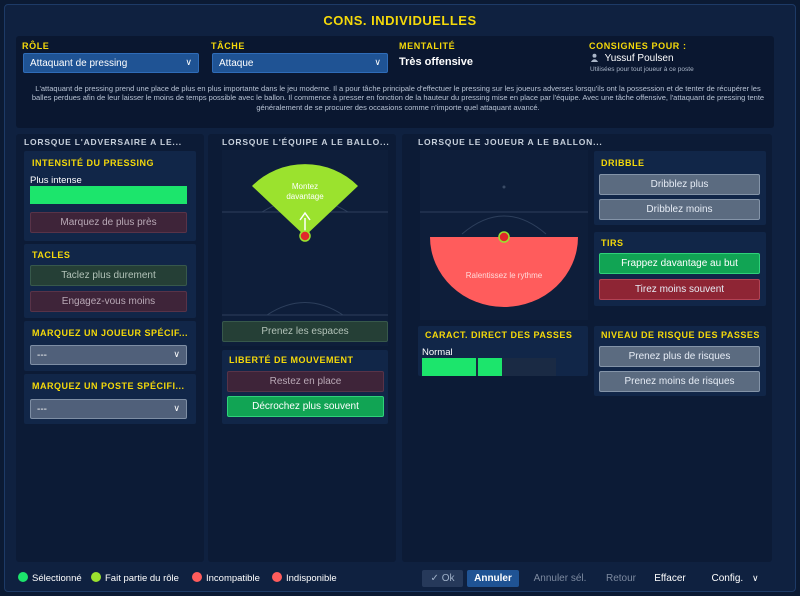 The width and height of the screenshot is (800, 596). What do you see at coordinates (448, 578) in the screenshot?
I see `ok-label: Ok` at bounding box center [448, 578].